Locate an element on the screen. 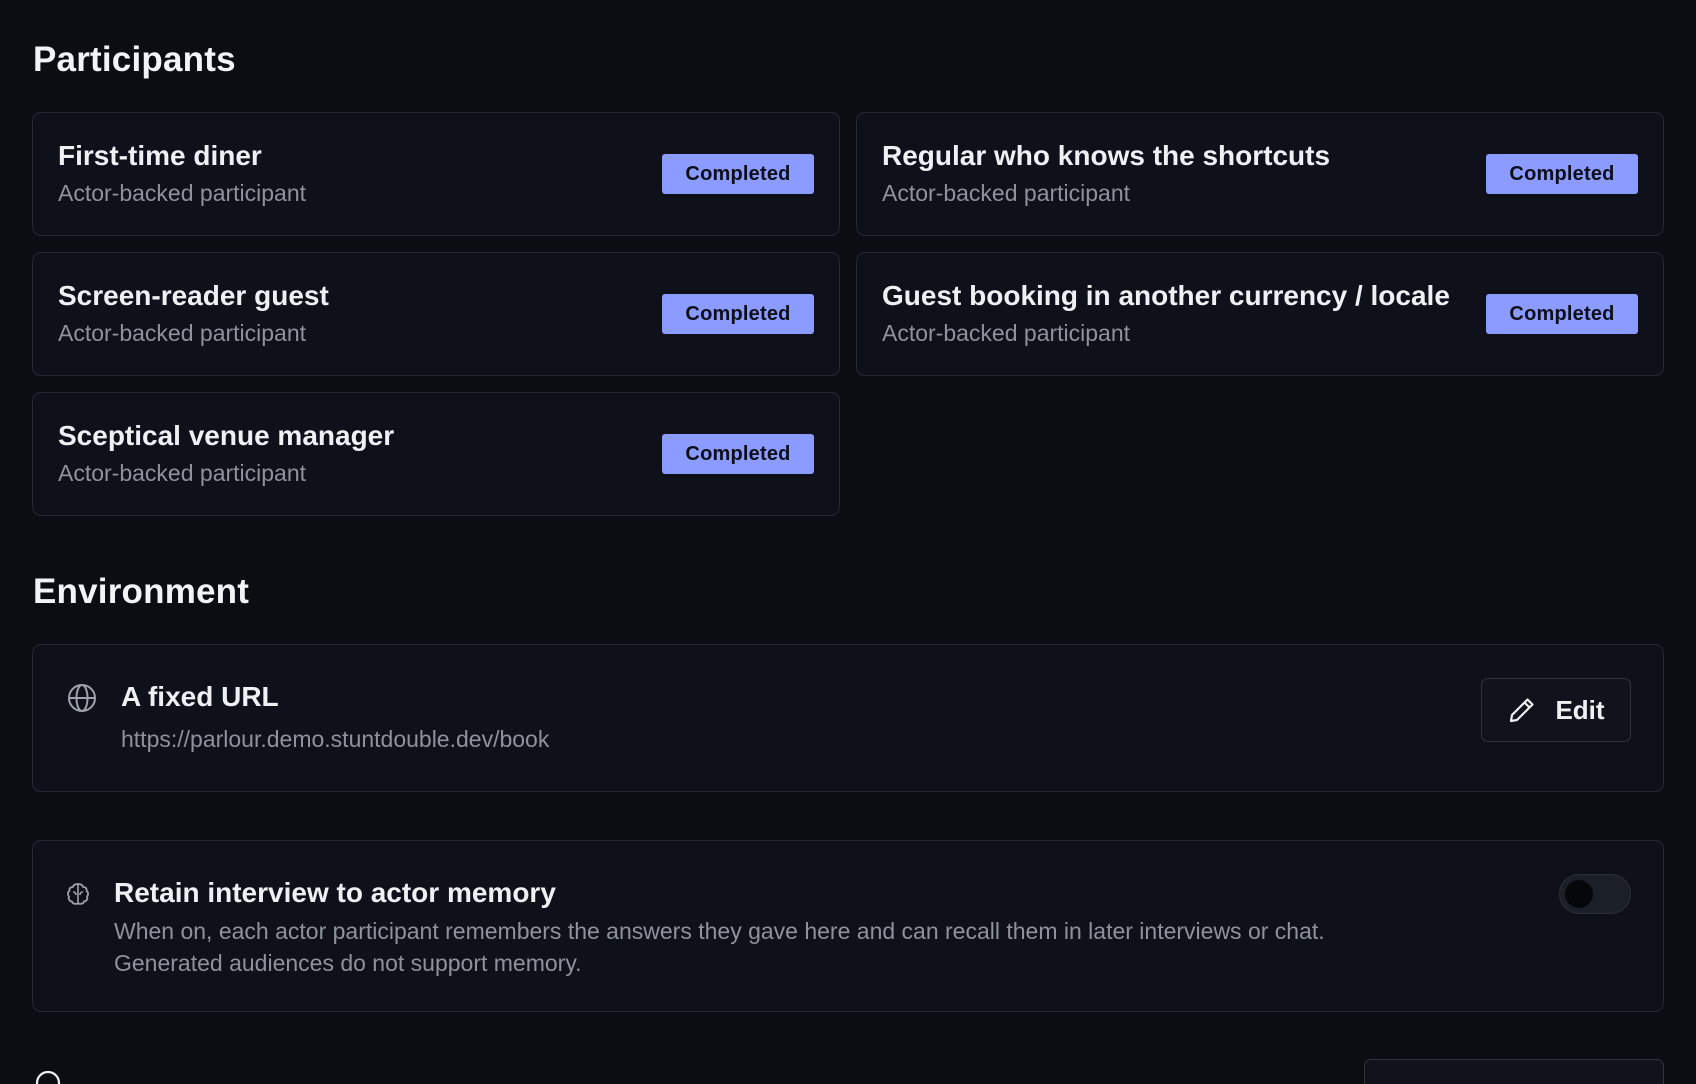 The height and width of the screenshot is (1084, 1696). participant-name: Regular who knows the shortcuts is located at coordinates (1106, 155).